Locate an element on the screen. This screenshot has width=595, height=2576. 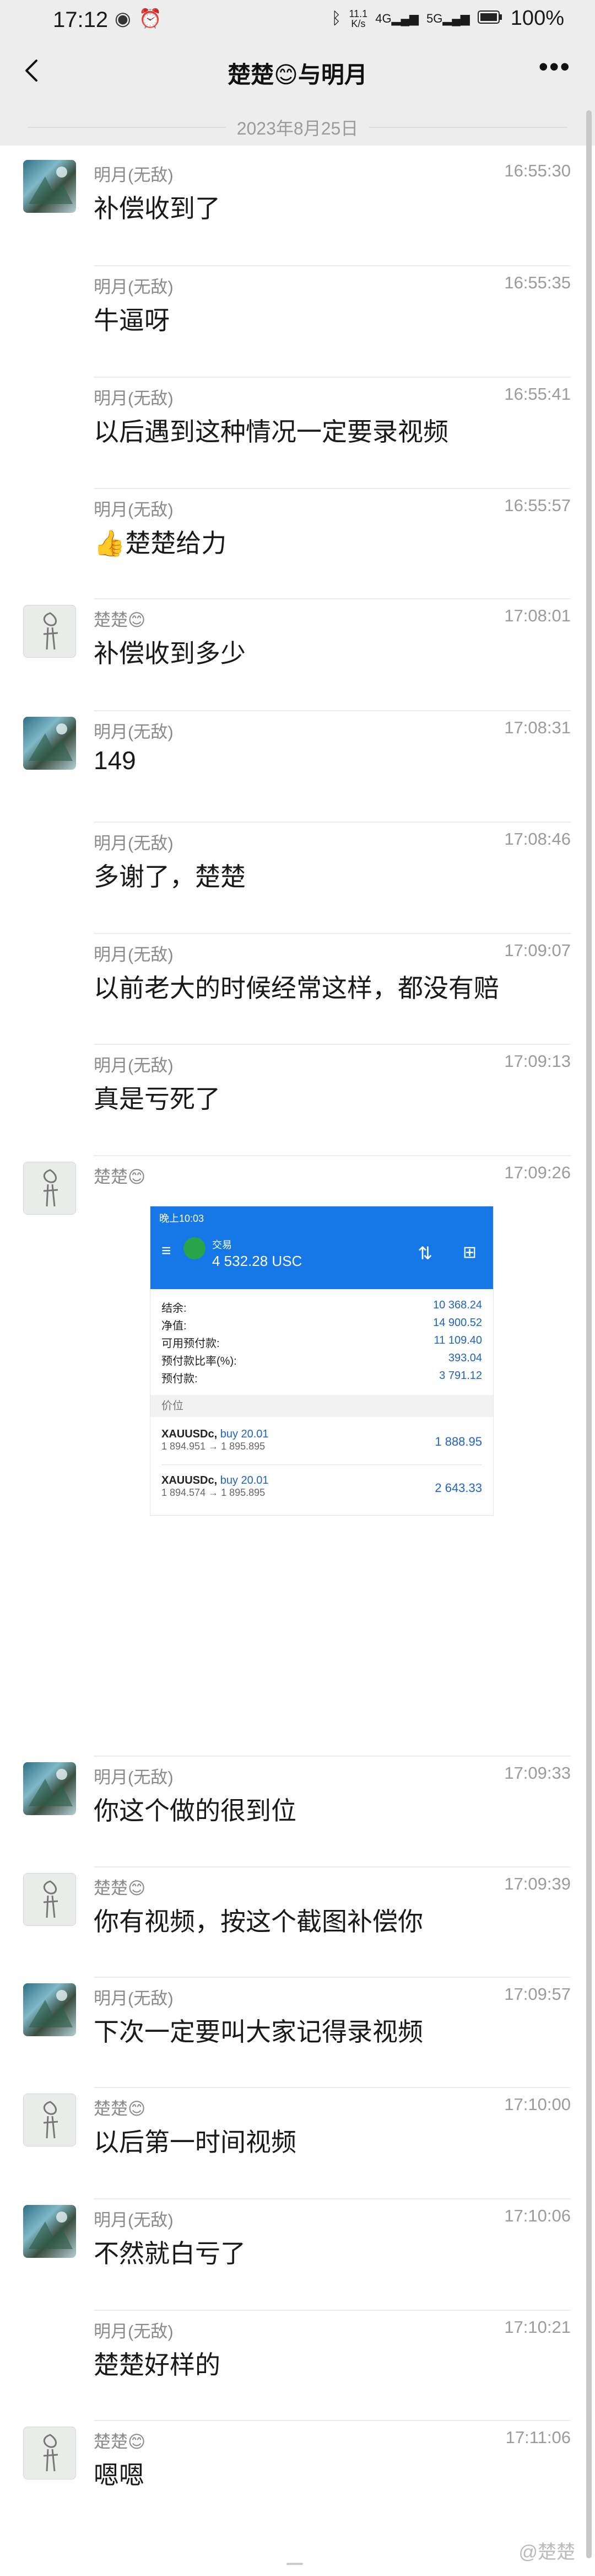
row-value: 393.04 is located at coordinates (465, 1358).